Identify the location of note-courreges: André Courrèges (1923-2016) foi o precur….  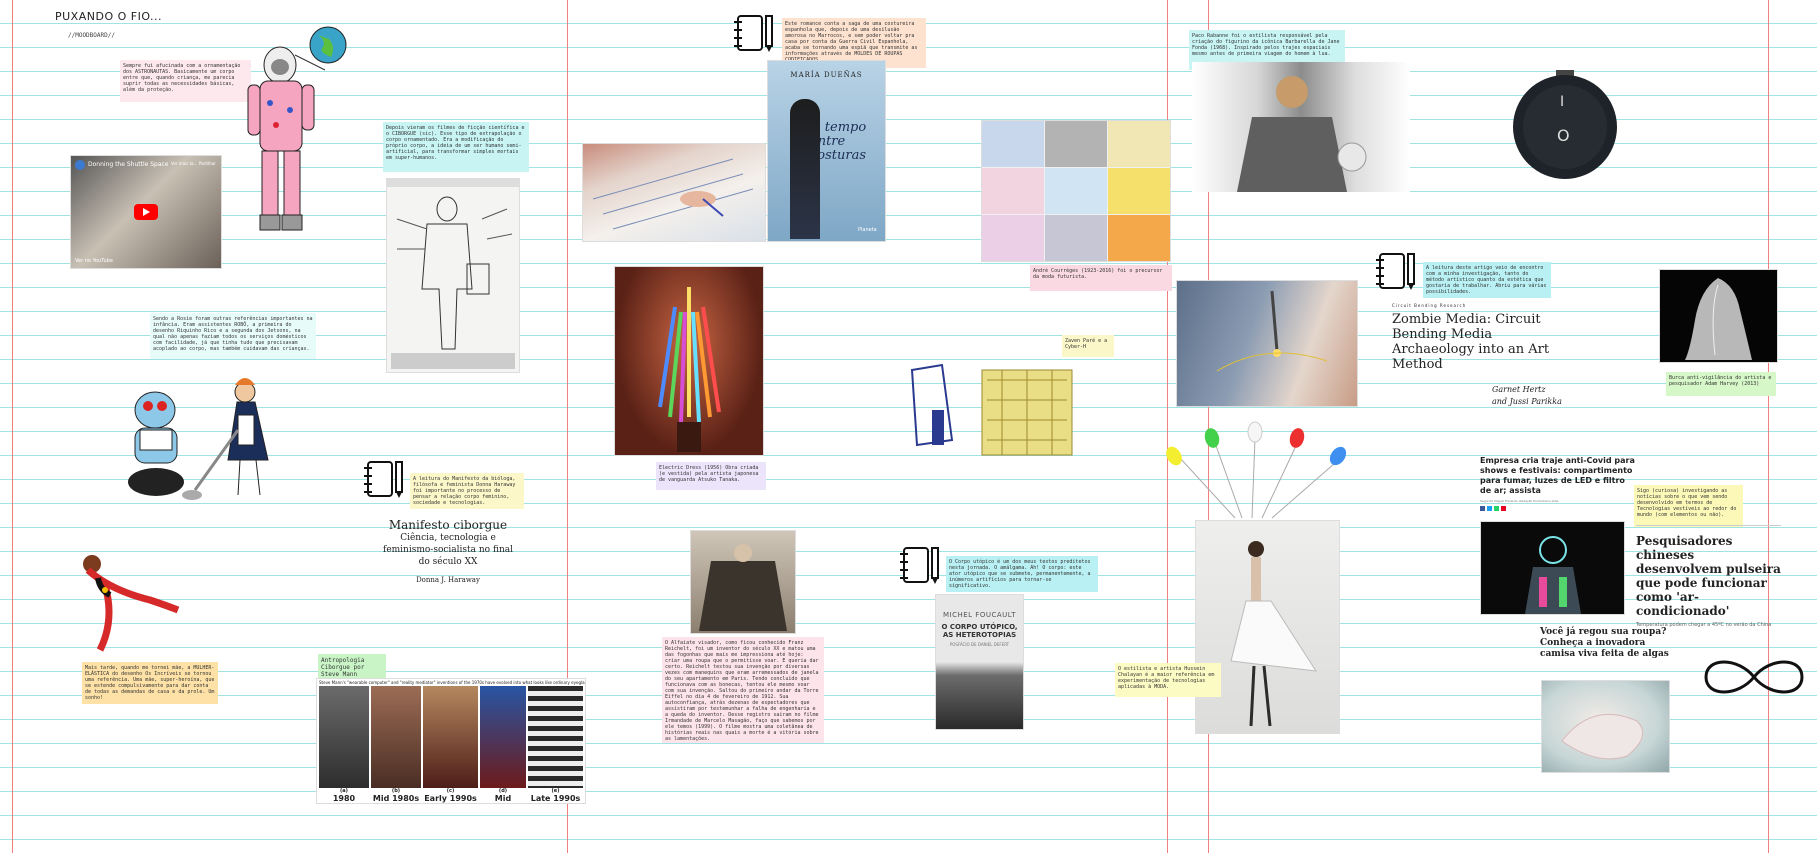
(1101, 278).